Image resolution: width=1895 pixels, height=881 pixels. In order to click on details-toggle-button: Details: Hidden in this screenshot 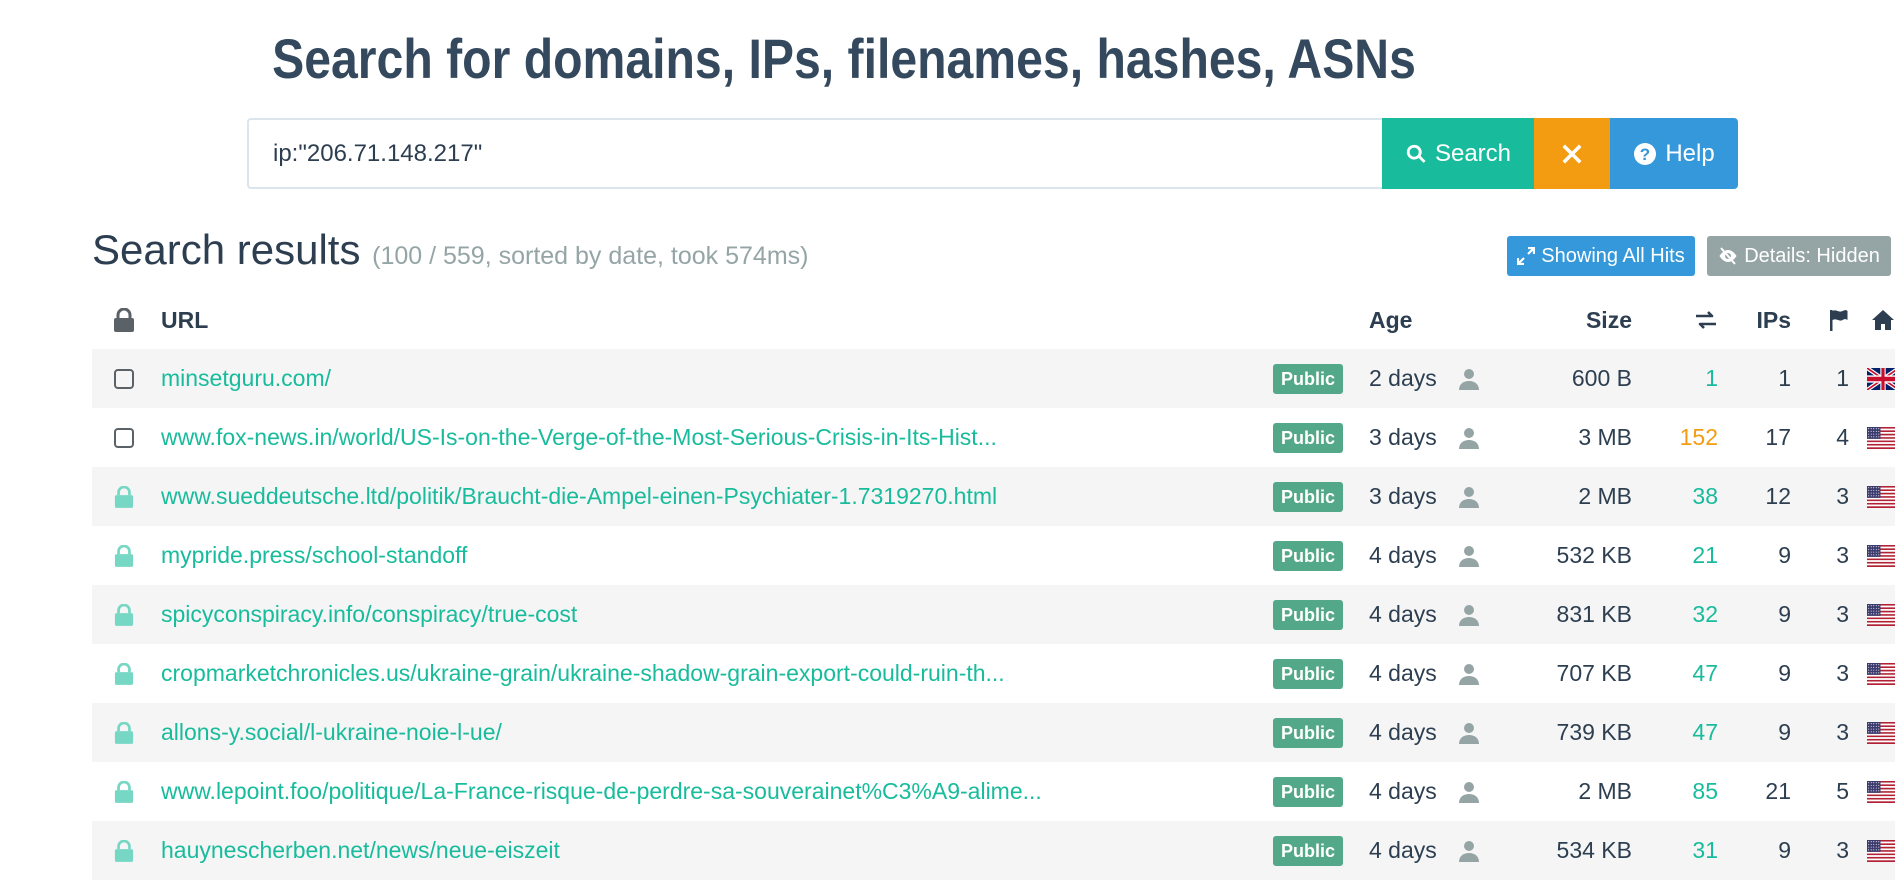, I will do `click(1799, 256)`.